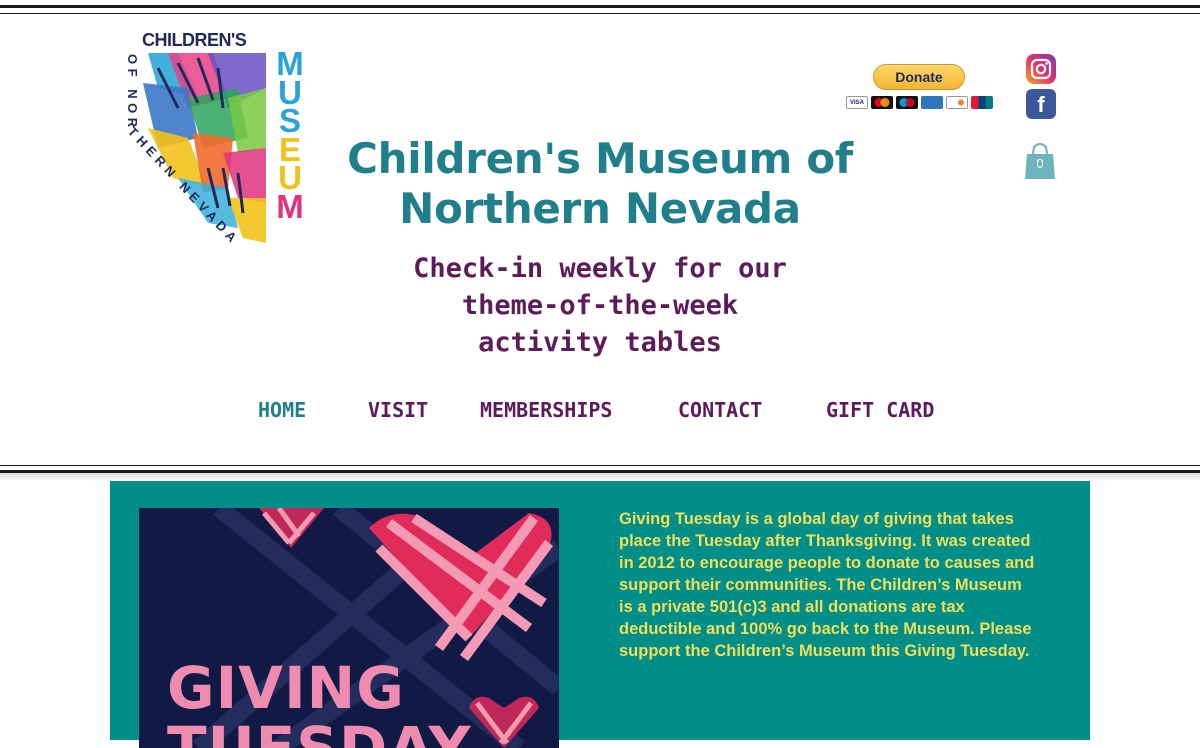  I want to click on header-bottom-border-thin, so click(600, 465).